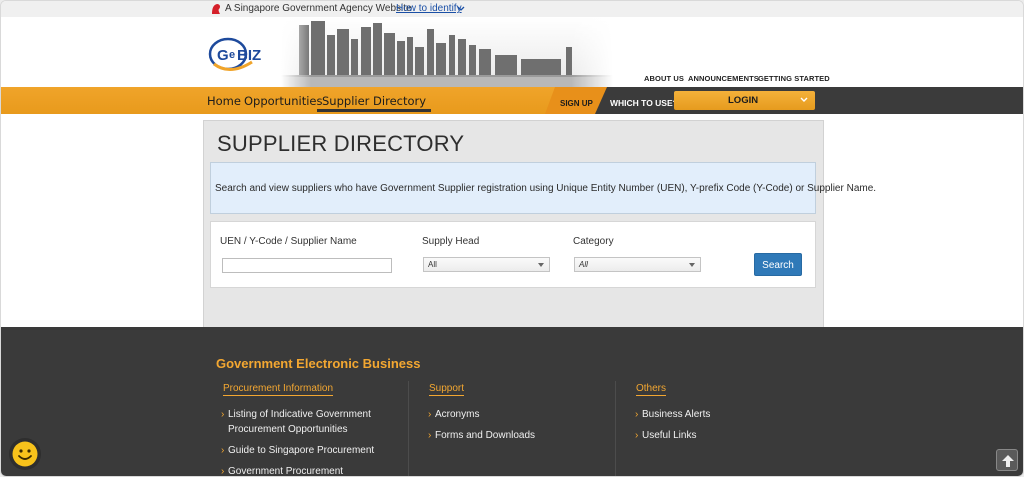  What do you see at coordinates (432, 264) in the screenshot?
I see `supply-head-value: All` at bounding box center [432, 264].